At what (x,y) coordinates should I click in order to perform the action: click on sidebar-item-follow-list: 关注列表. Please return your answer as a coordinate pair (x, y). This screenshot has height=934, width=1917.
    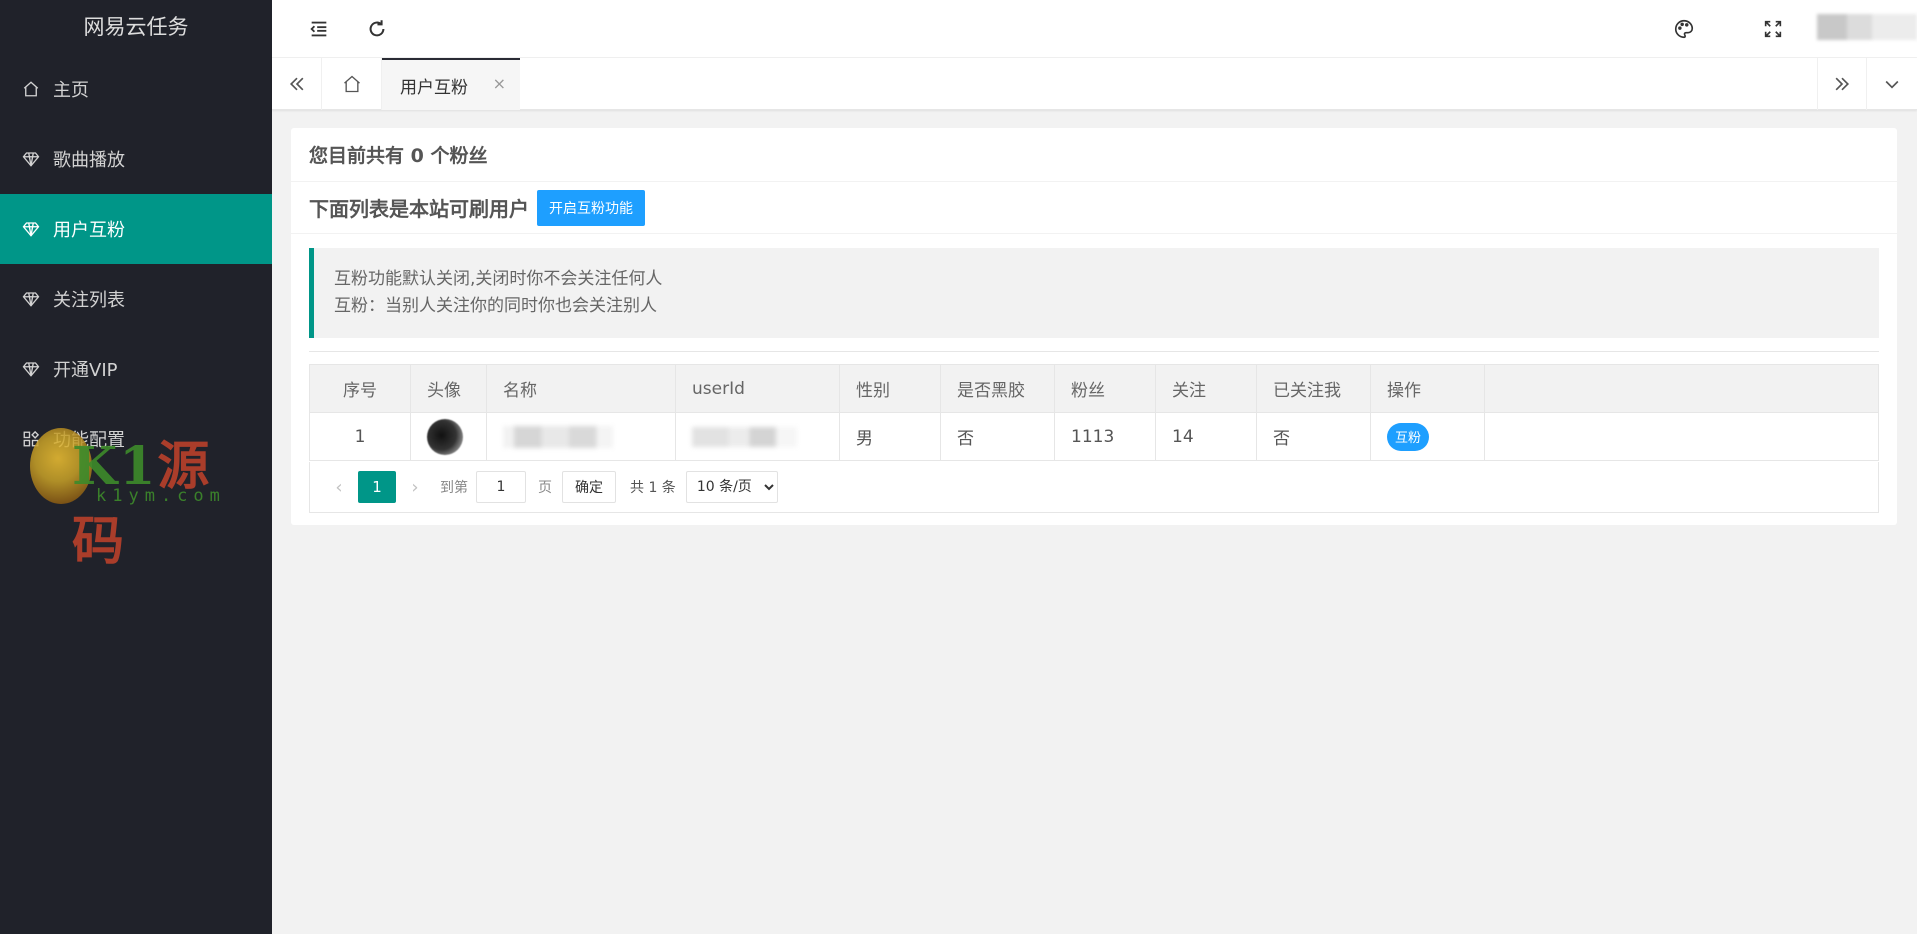
    Looking at the image, I should click on (136, 299).